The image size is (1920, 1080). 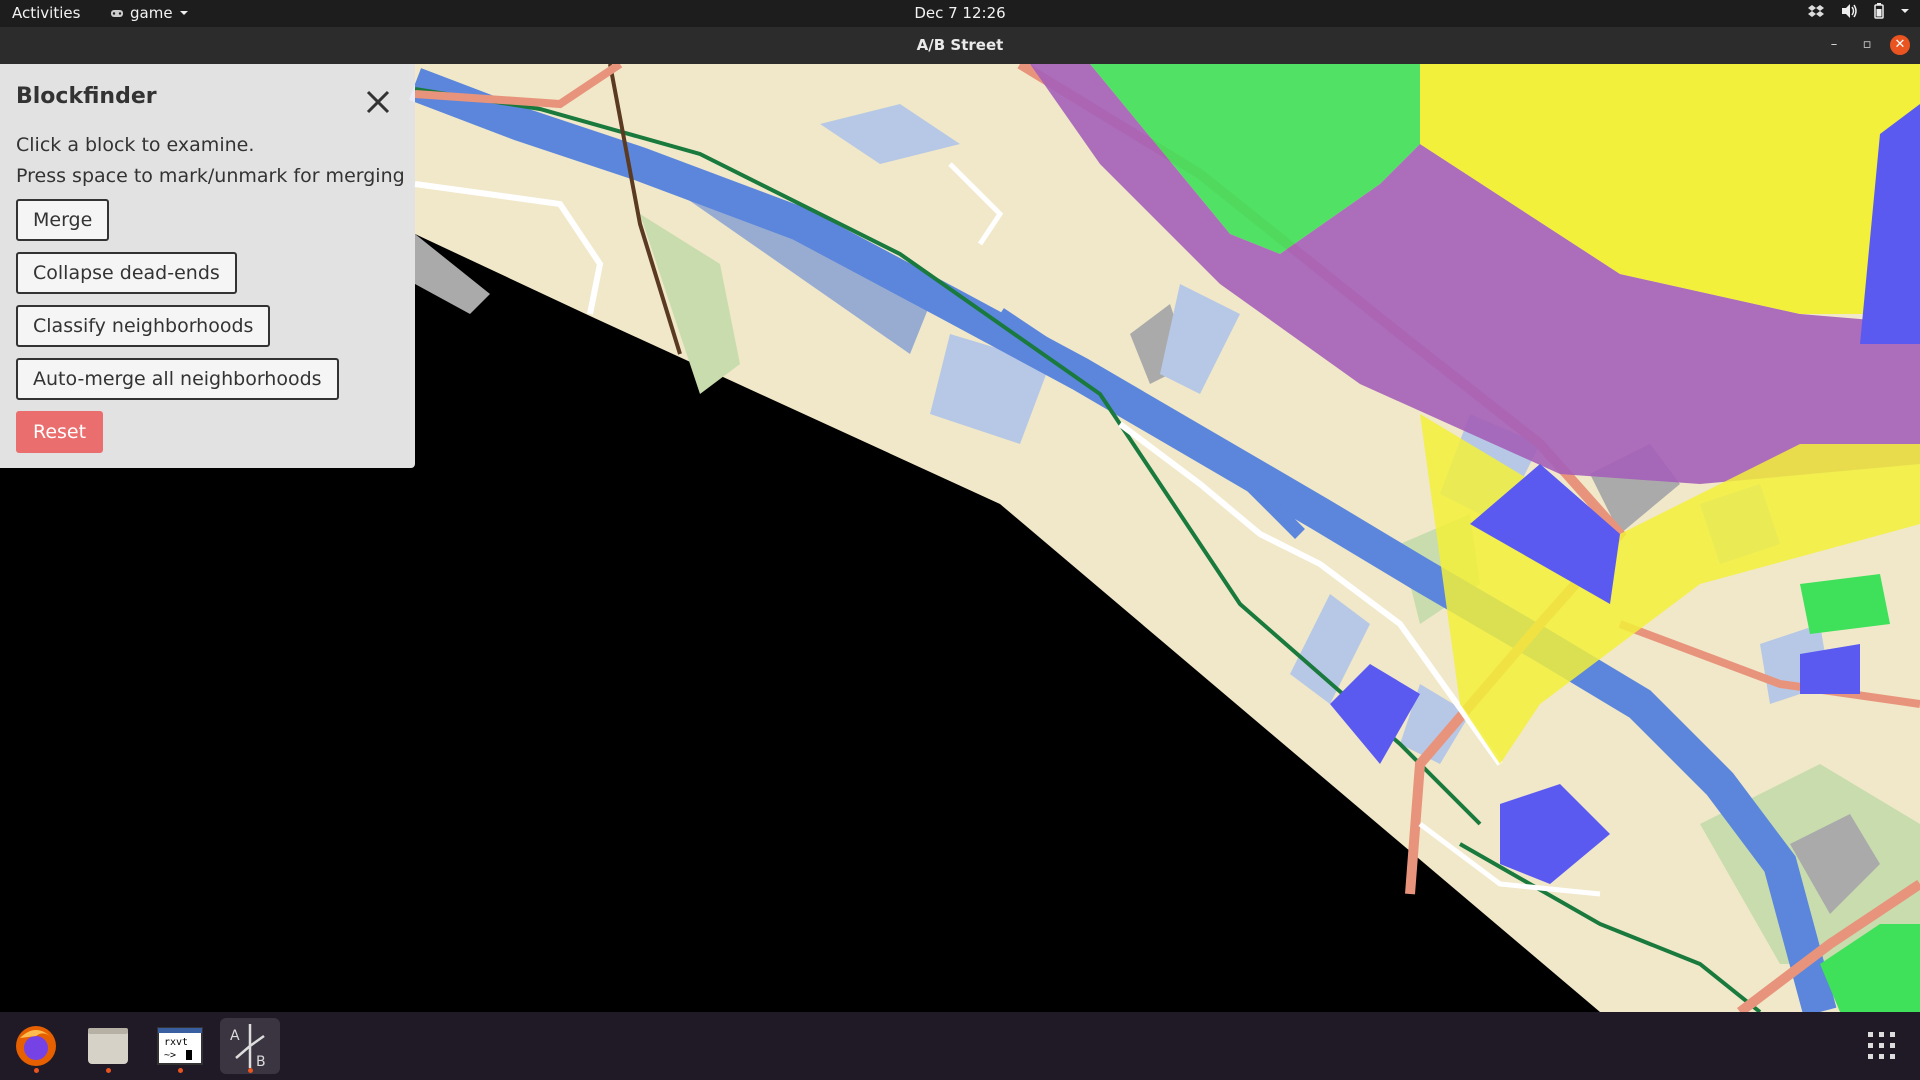 I want to click on close-window-button: ✕, so click(x=1900, y=45).